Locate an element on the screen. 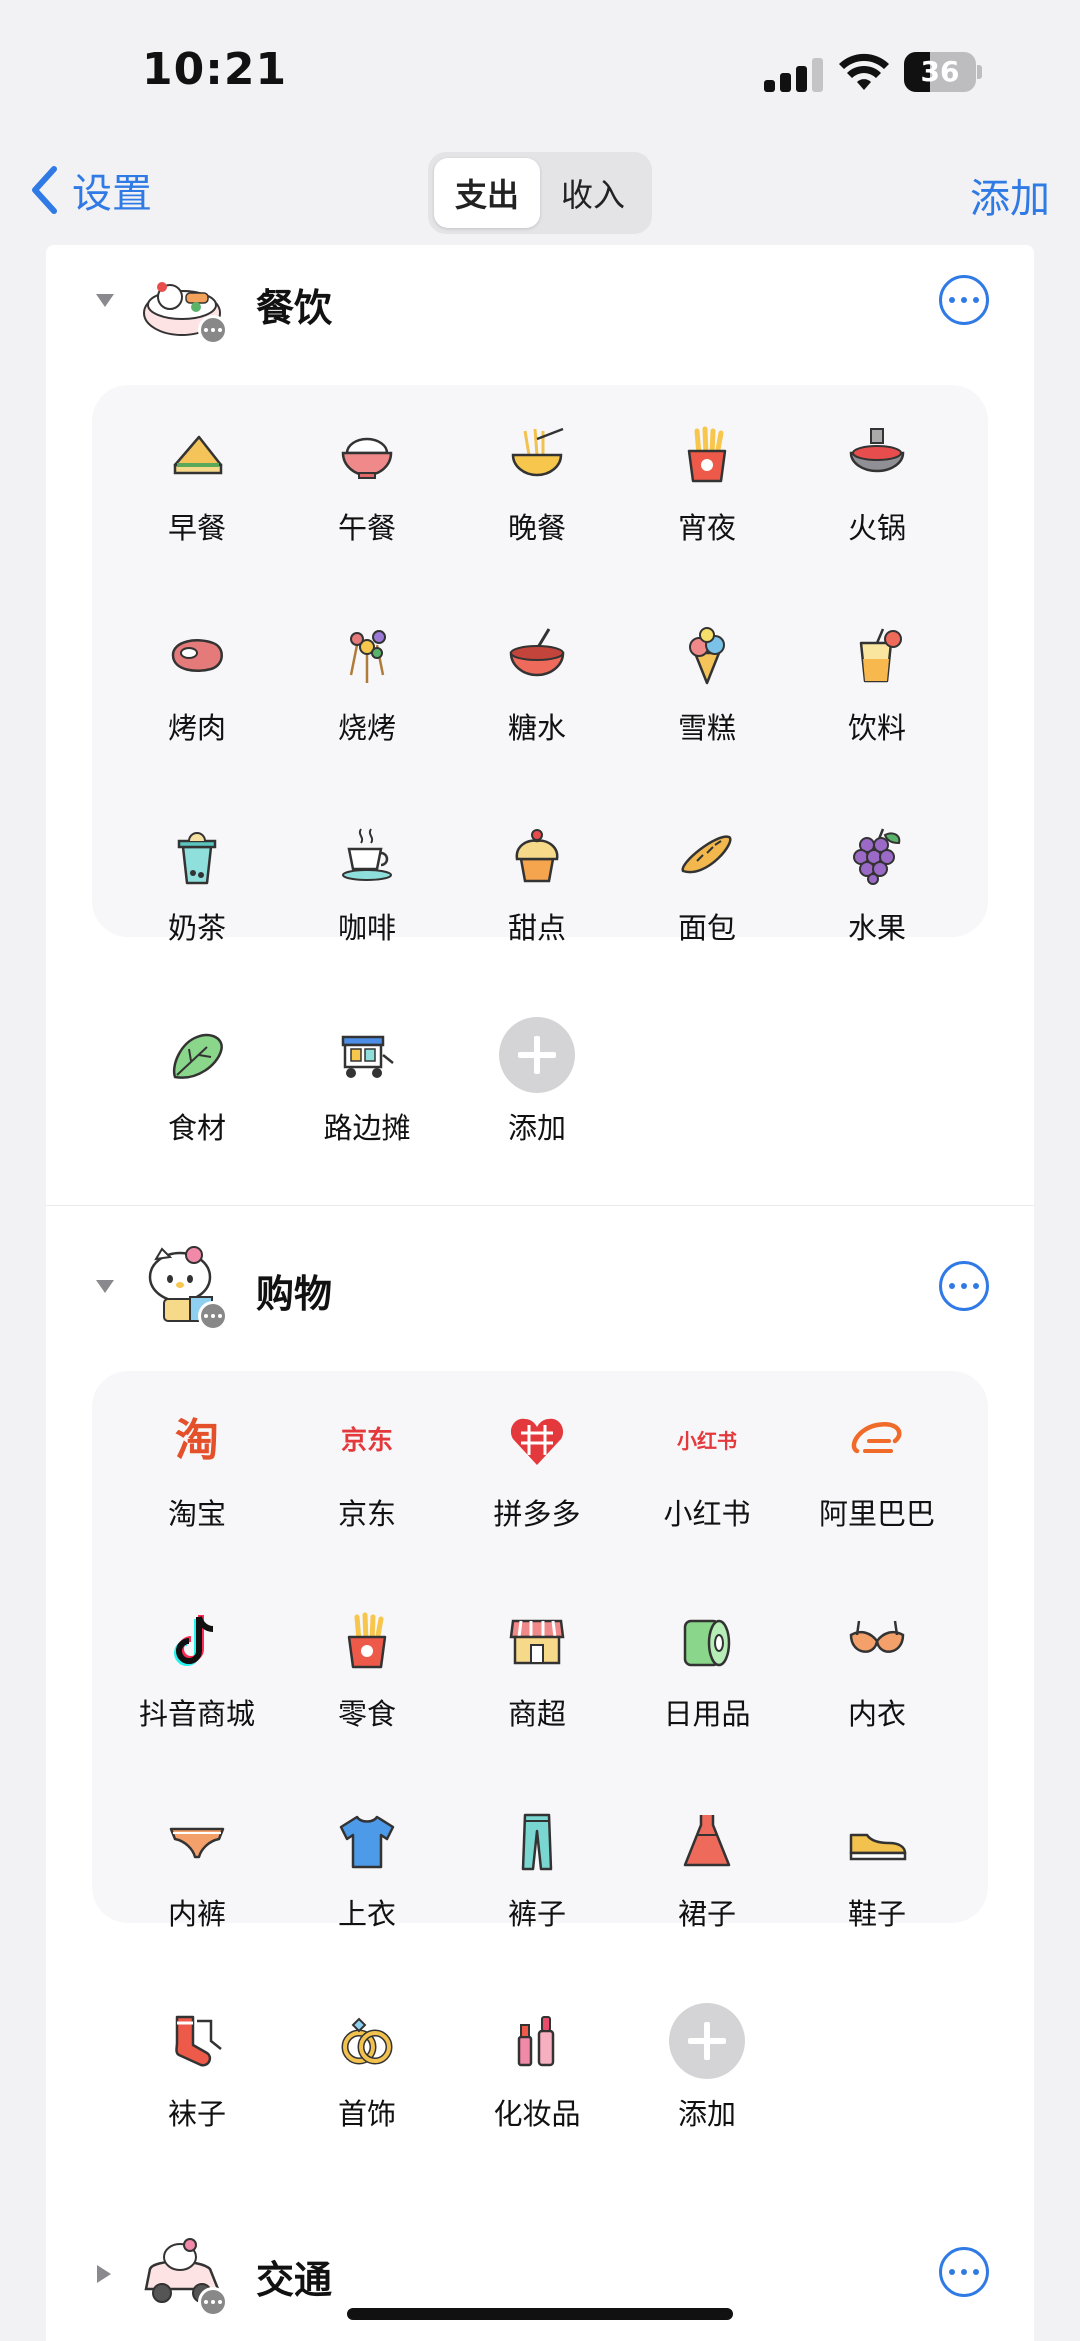 The image size is (1080, 2341). battery-icon: 36 is located at coordinates (943, 72).